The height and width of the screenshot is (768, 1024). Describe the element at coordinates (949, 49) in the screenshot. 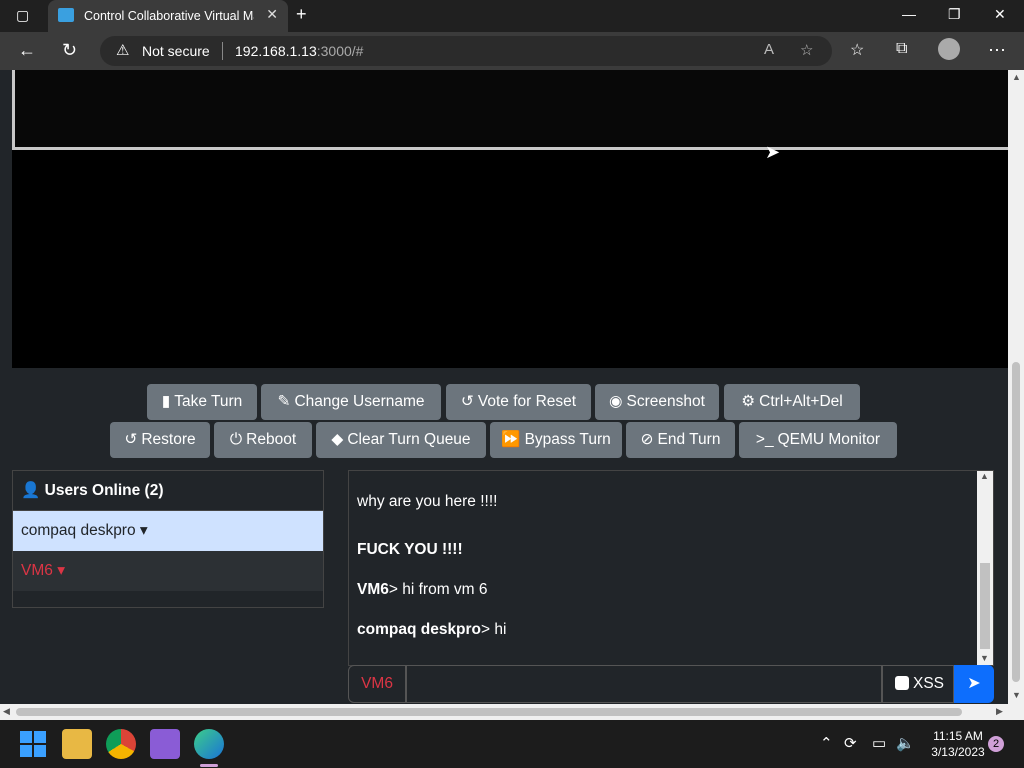

I see `profile-avatar` at that location.